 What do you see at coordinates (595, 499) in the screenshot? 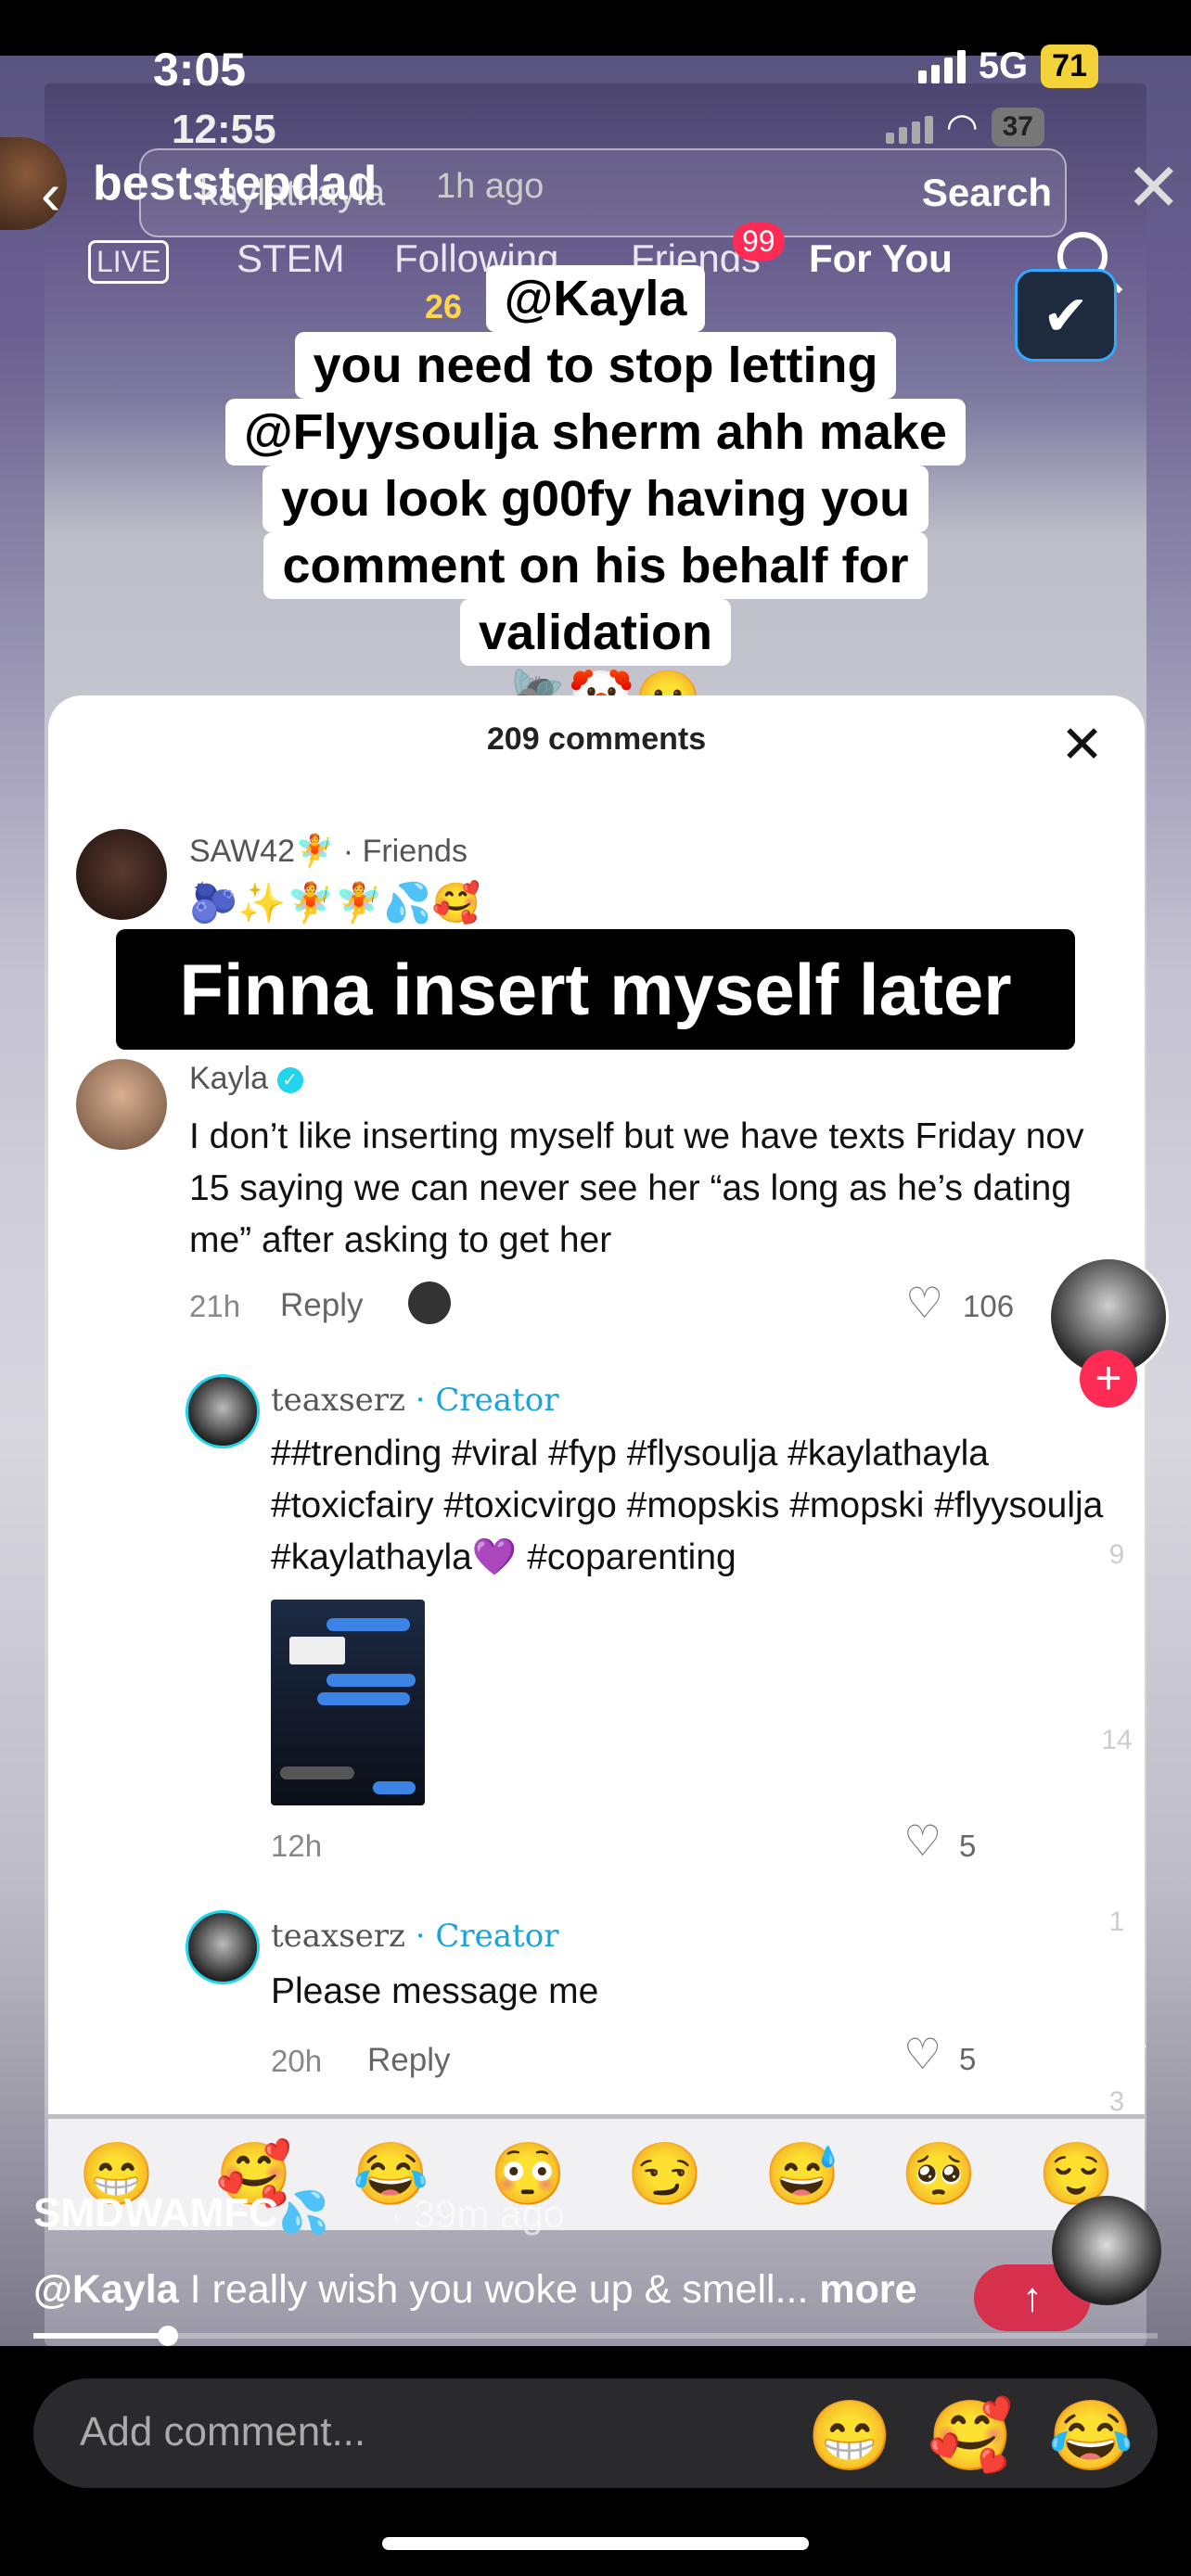
I see `caption-line: you look g00fy having you` at bounding box center [595, 499].